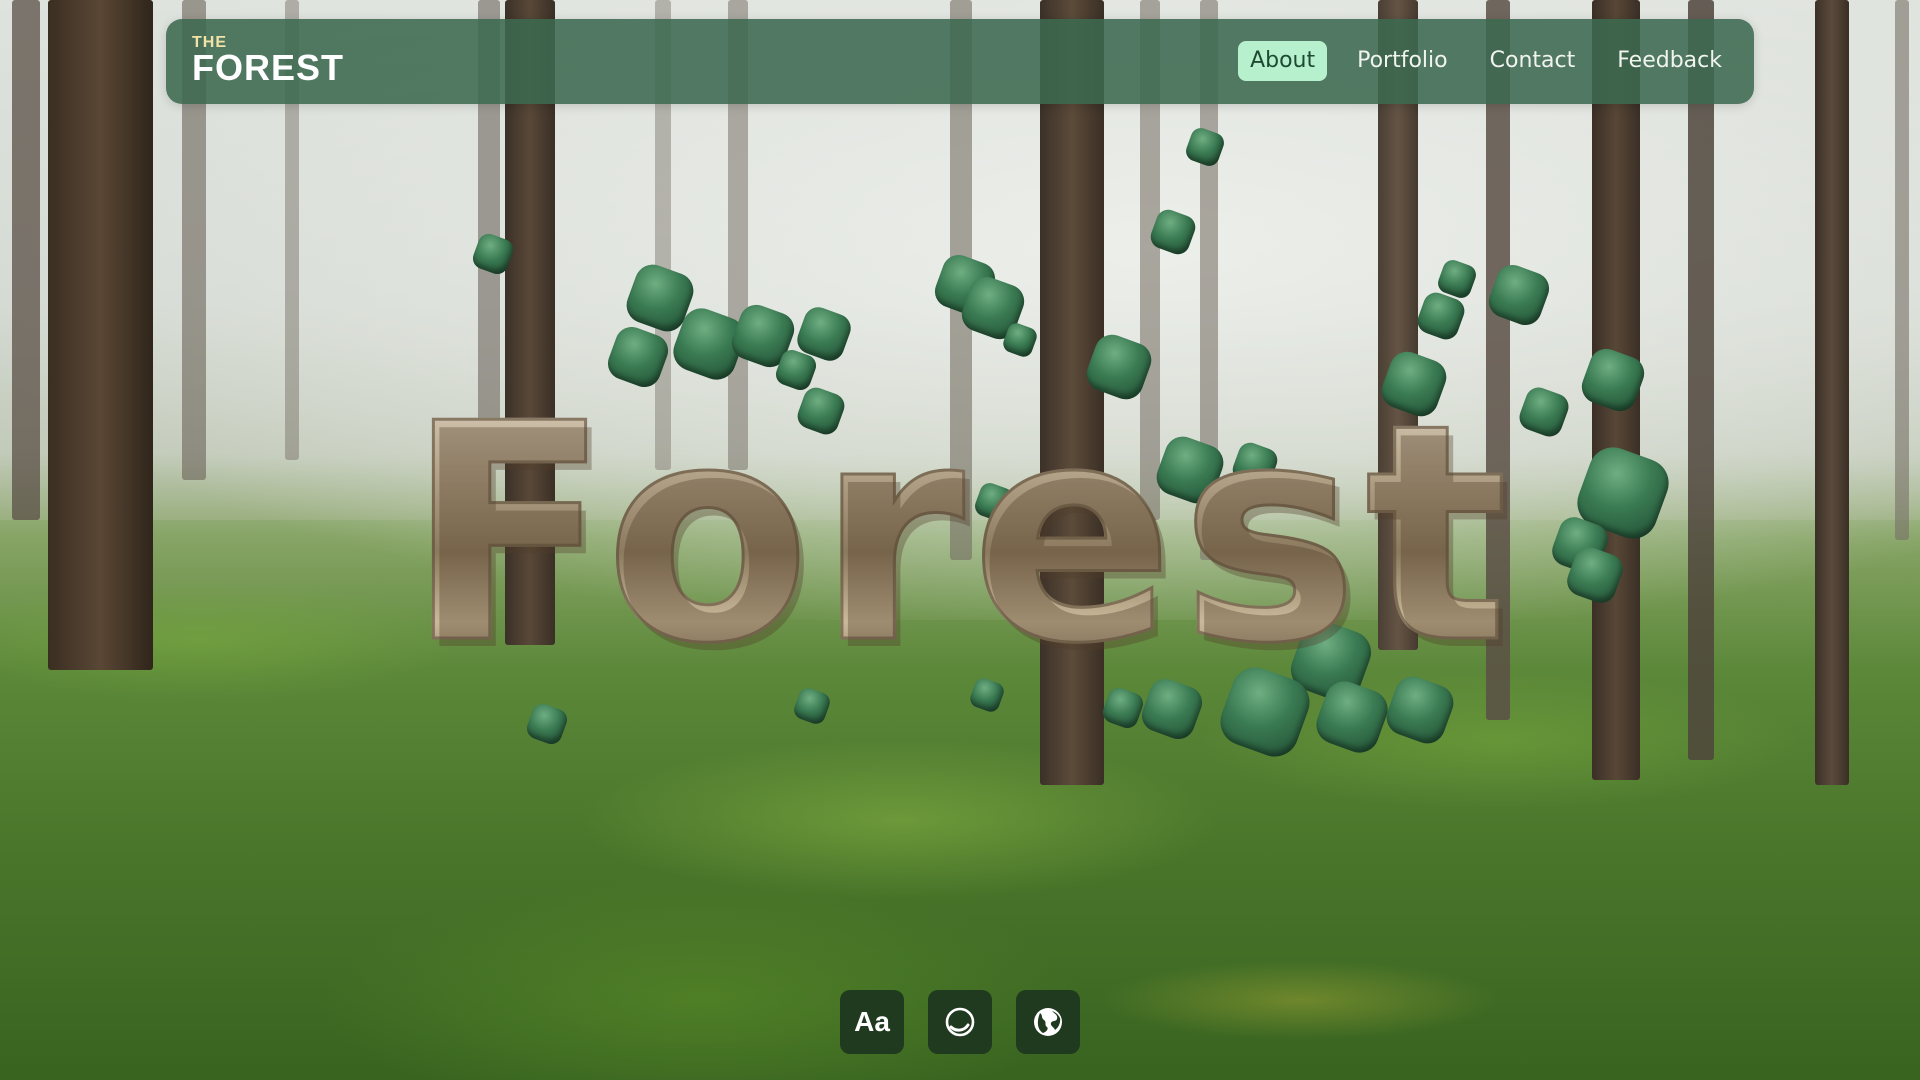 This screenshot has width=1920, height=1080. I want to click on site-logo: THE FOREST, so click(268, 61).